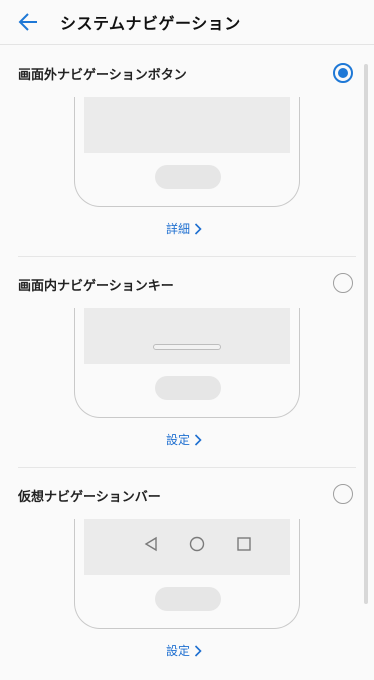 This screenshot has height=680, width=374. What do you see at coordinates (343, 494) in the screenshot?
I see `radio-virtual-nav-bar` at bounding box center [343, 494].